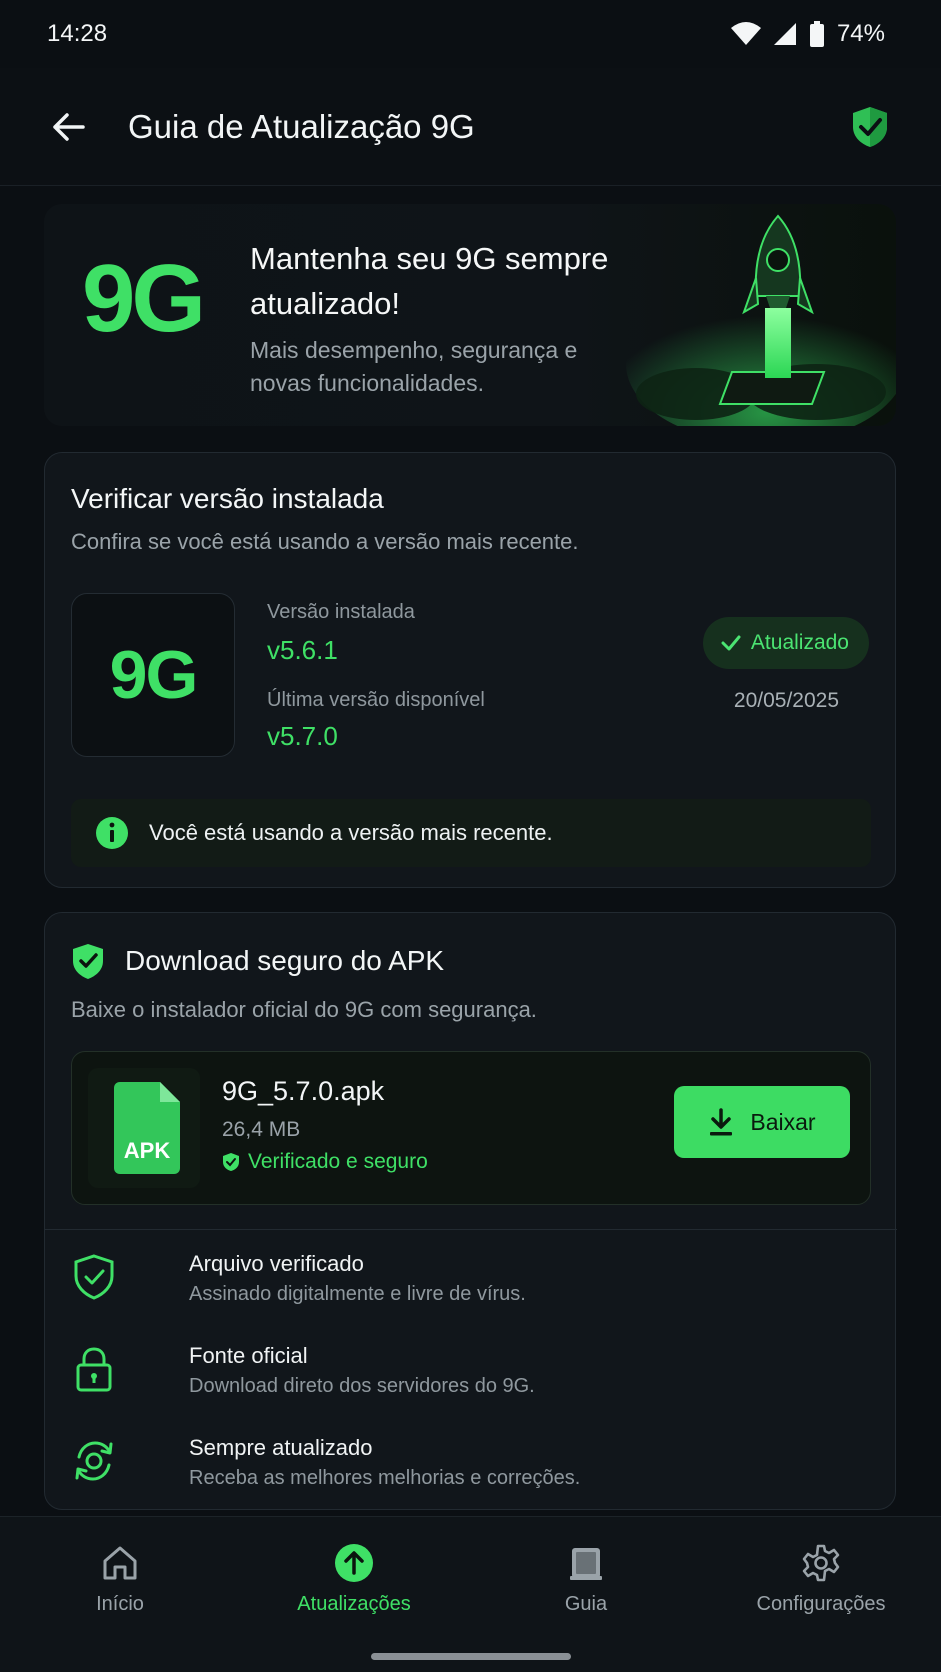  Describe the element at coordinates (112, 833) in the screenshot. I see `info-icon` at that location.